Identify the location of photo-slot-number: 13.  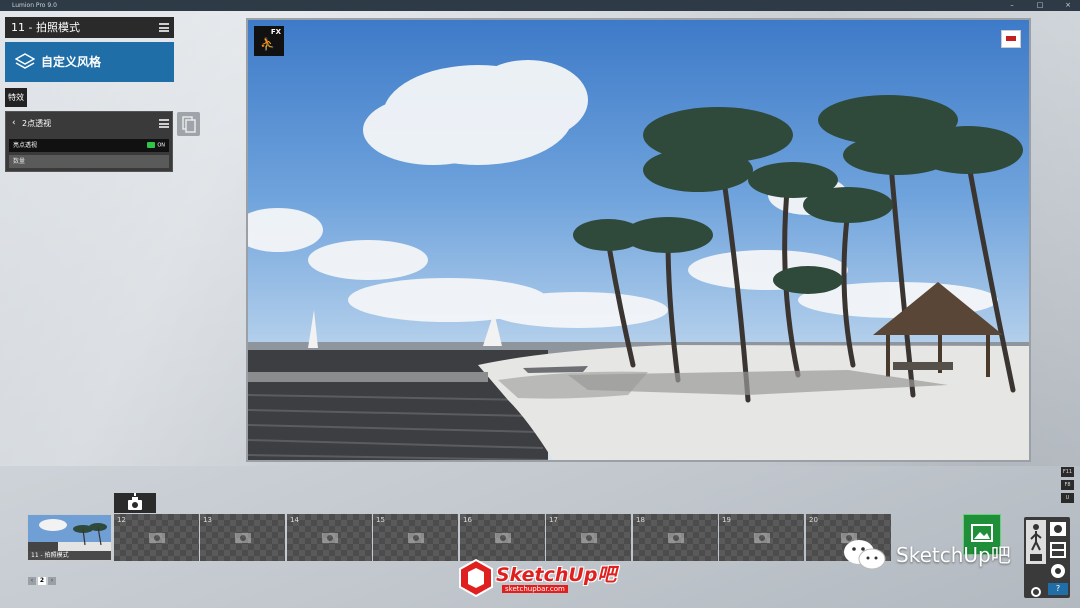
(207, 520).